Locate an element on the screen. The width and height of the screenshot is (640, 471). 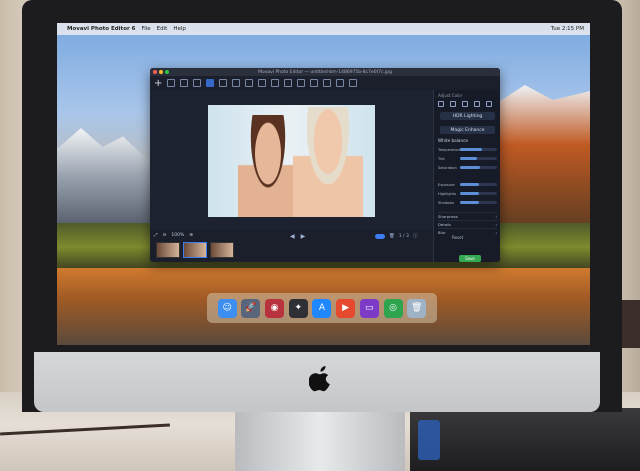
app-store-icon: A is located at coordinates (322, 308).